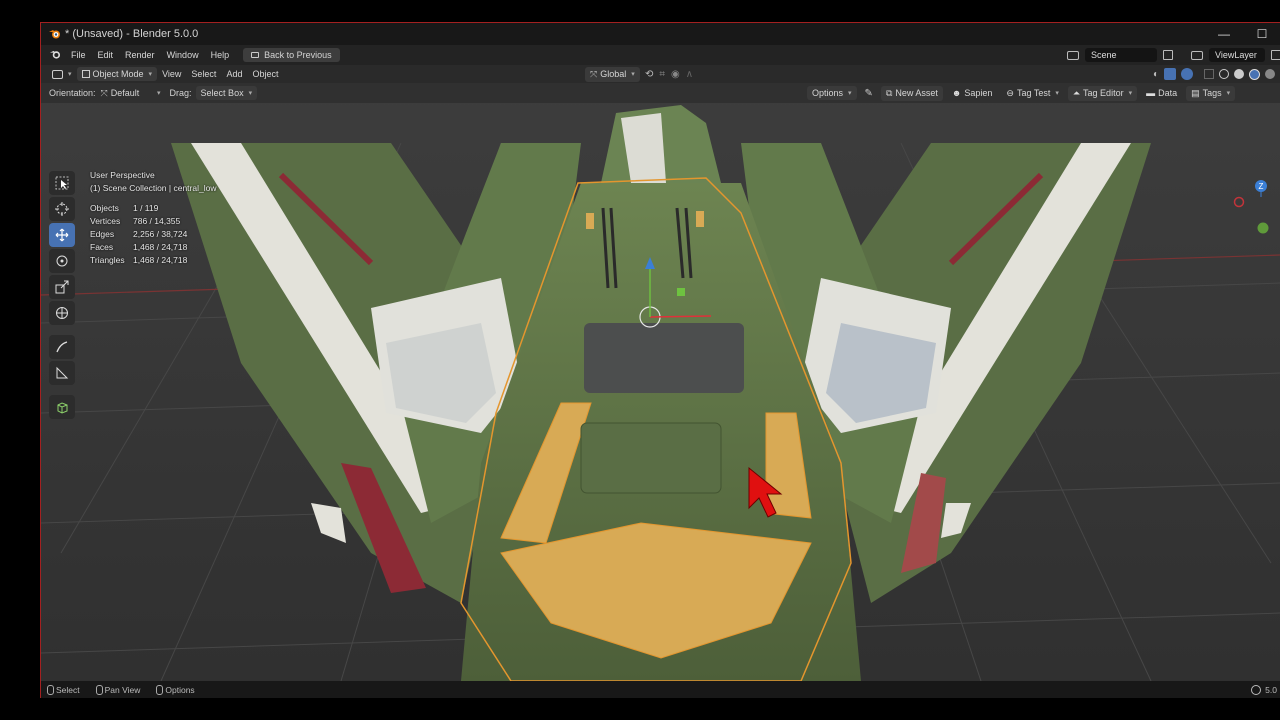  I want to click on tool-transform, so click(62, 313).